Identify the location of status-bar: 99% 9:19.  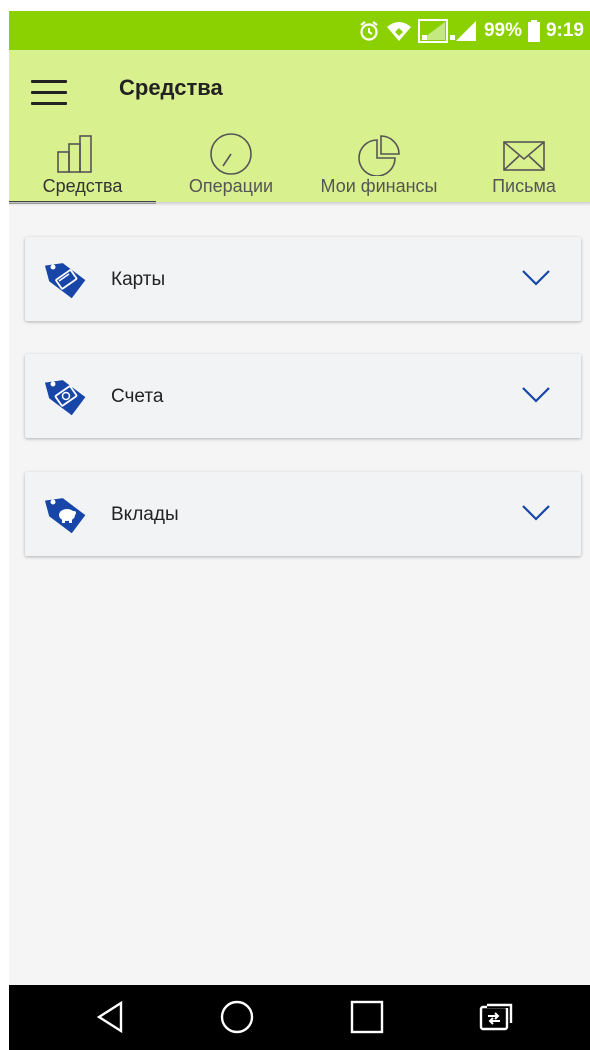
(299, 30).